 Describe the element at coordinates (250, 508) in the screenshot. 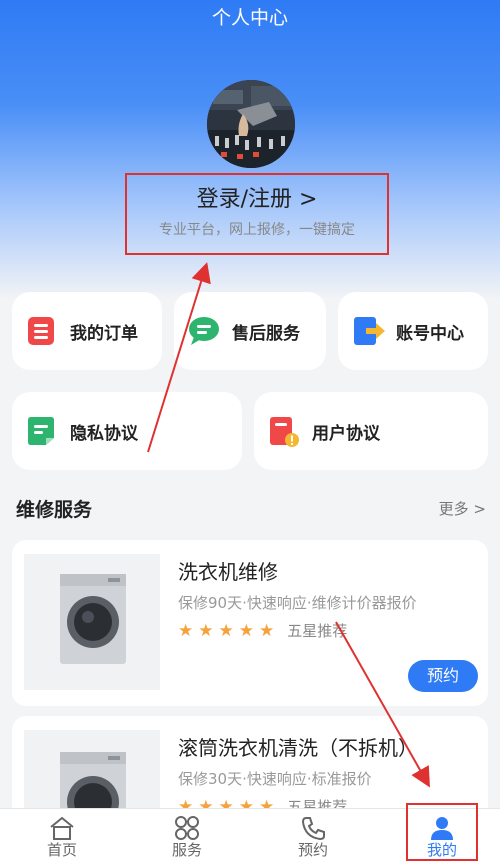

I see `repair-section-header: 维修服务 更多 >` at that location.